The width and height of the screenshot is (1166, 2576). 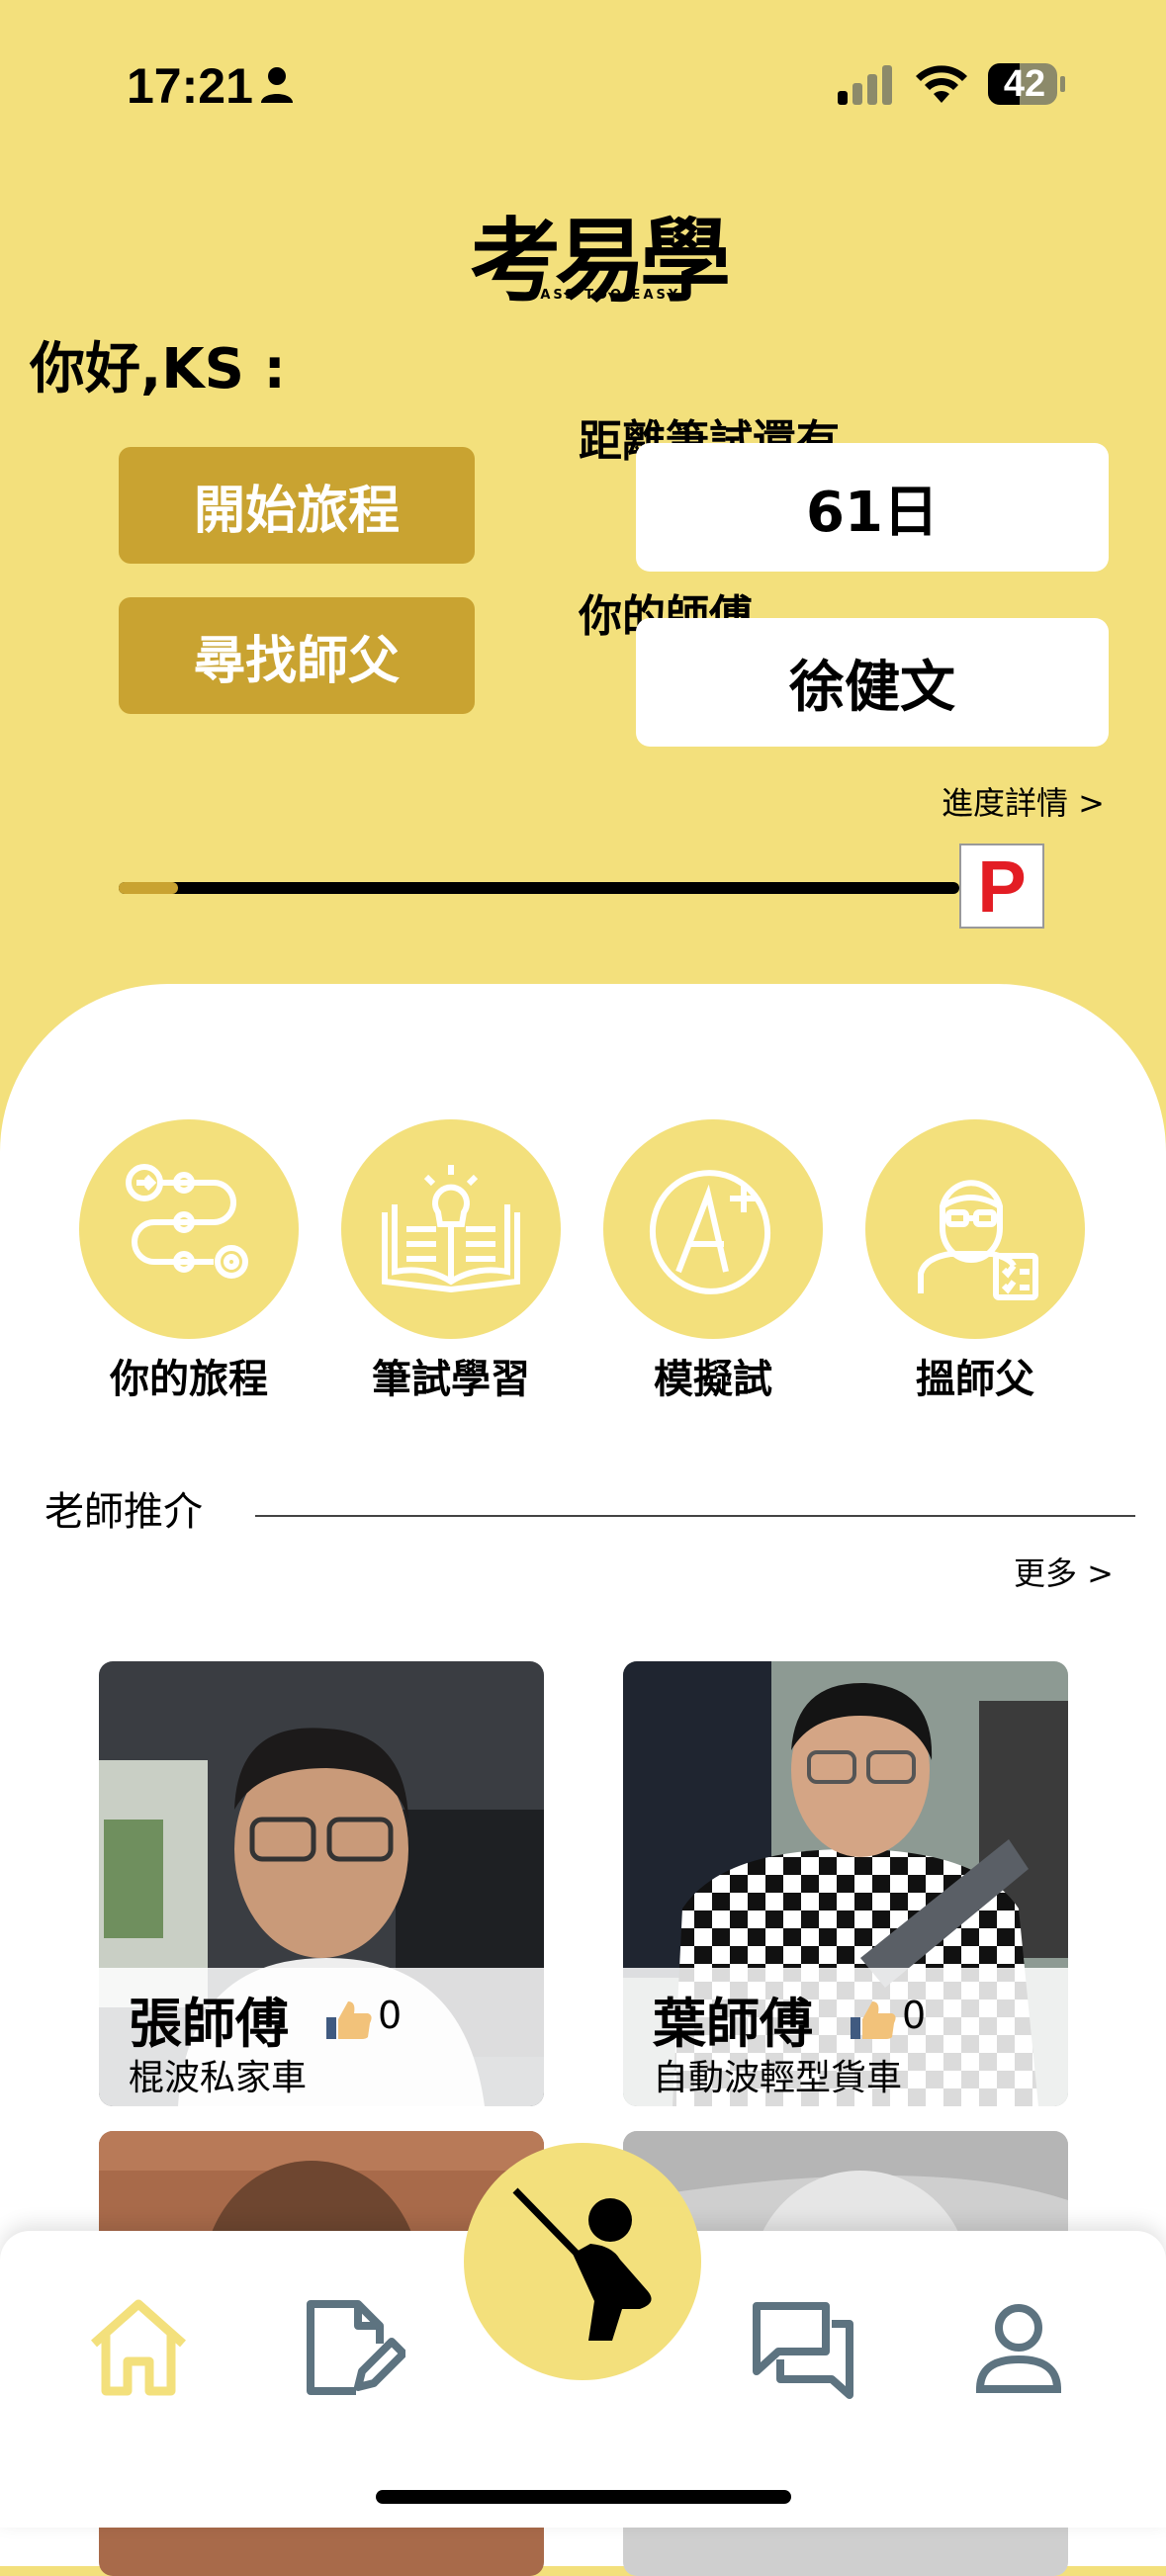 I want to click on feature-find-master: 搵師父, so click(x=975, y=1261).